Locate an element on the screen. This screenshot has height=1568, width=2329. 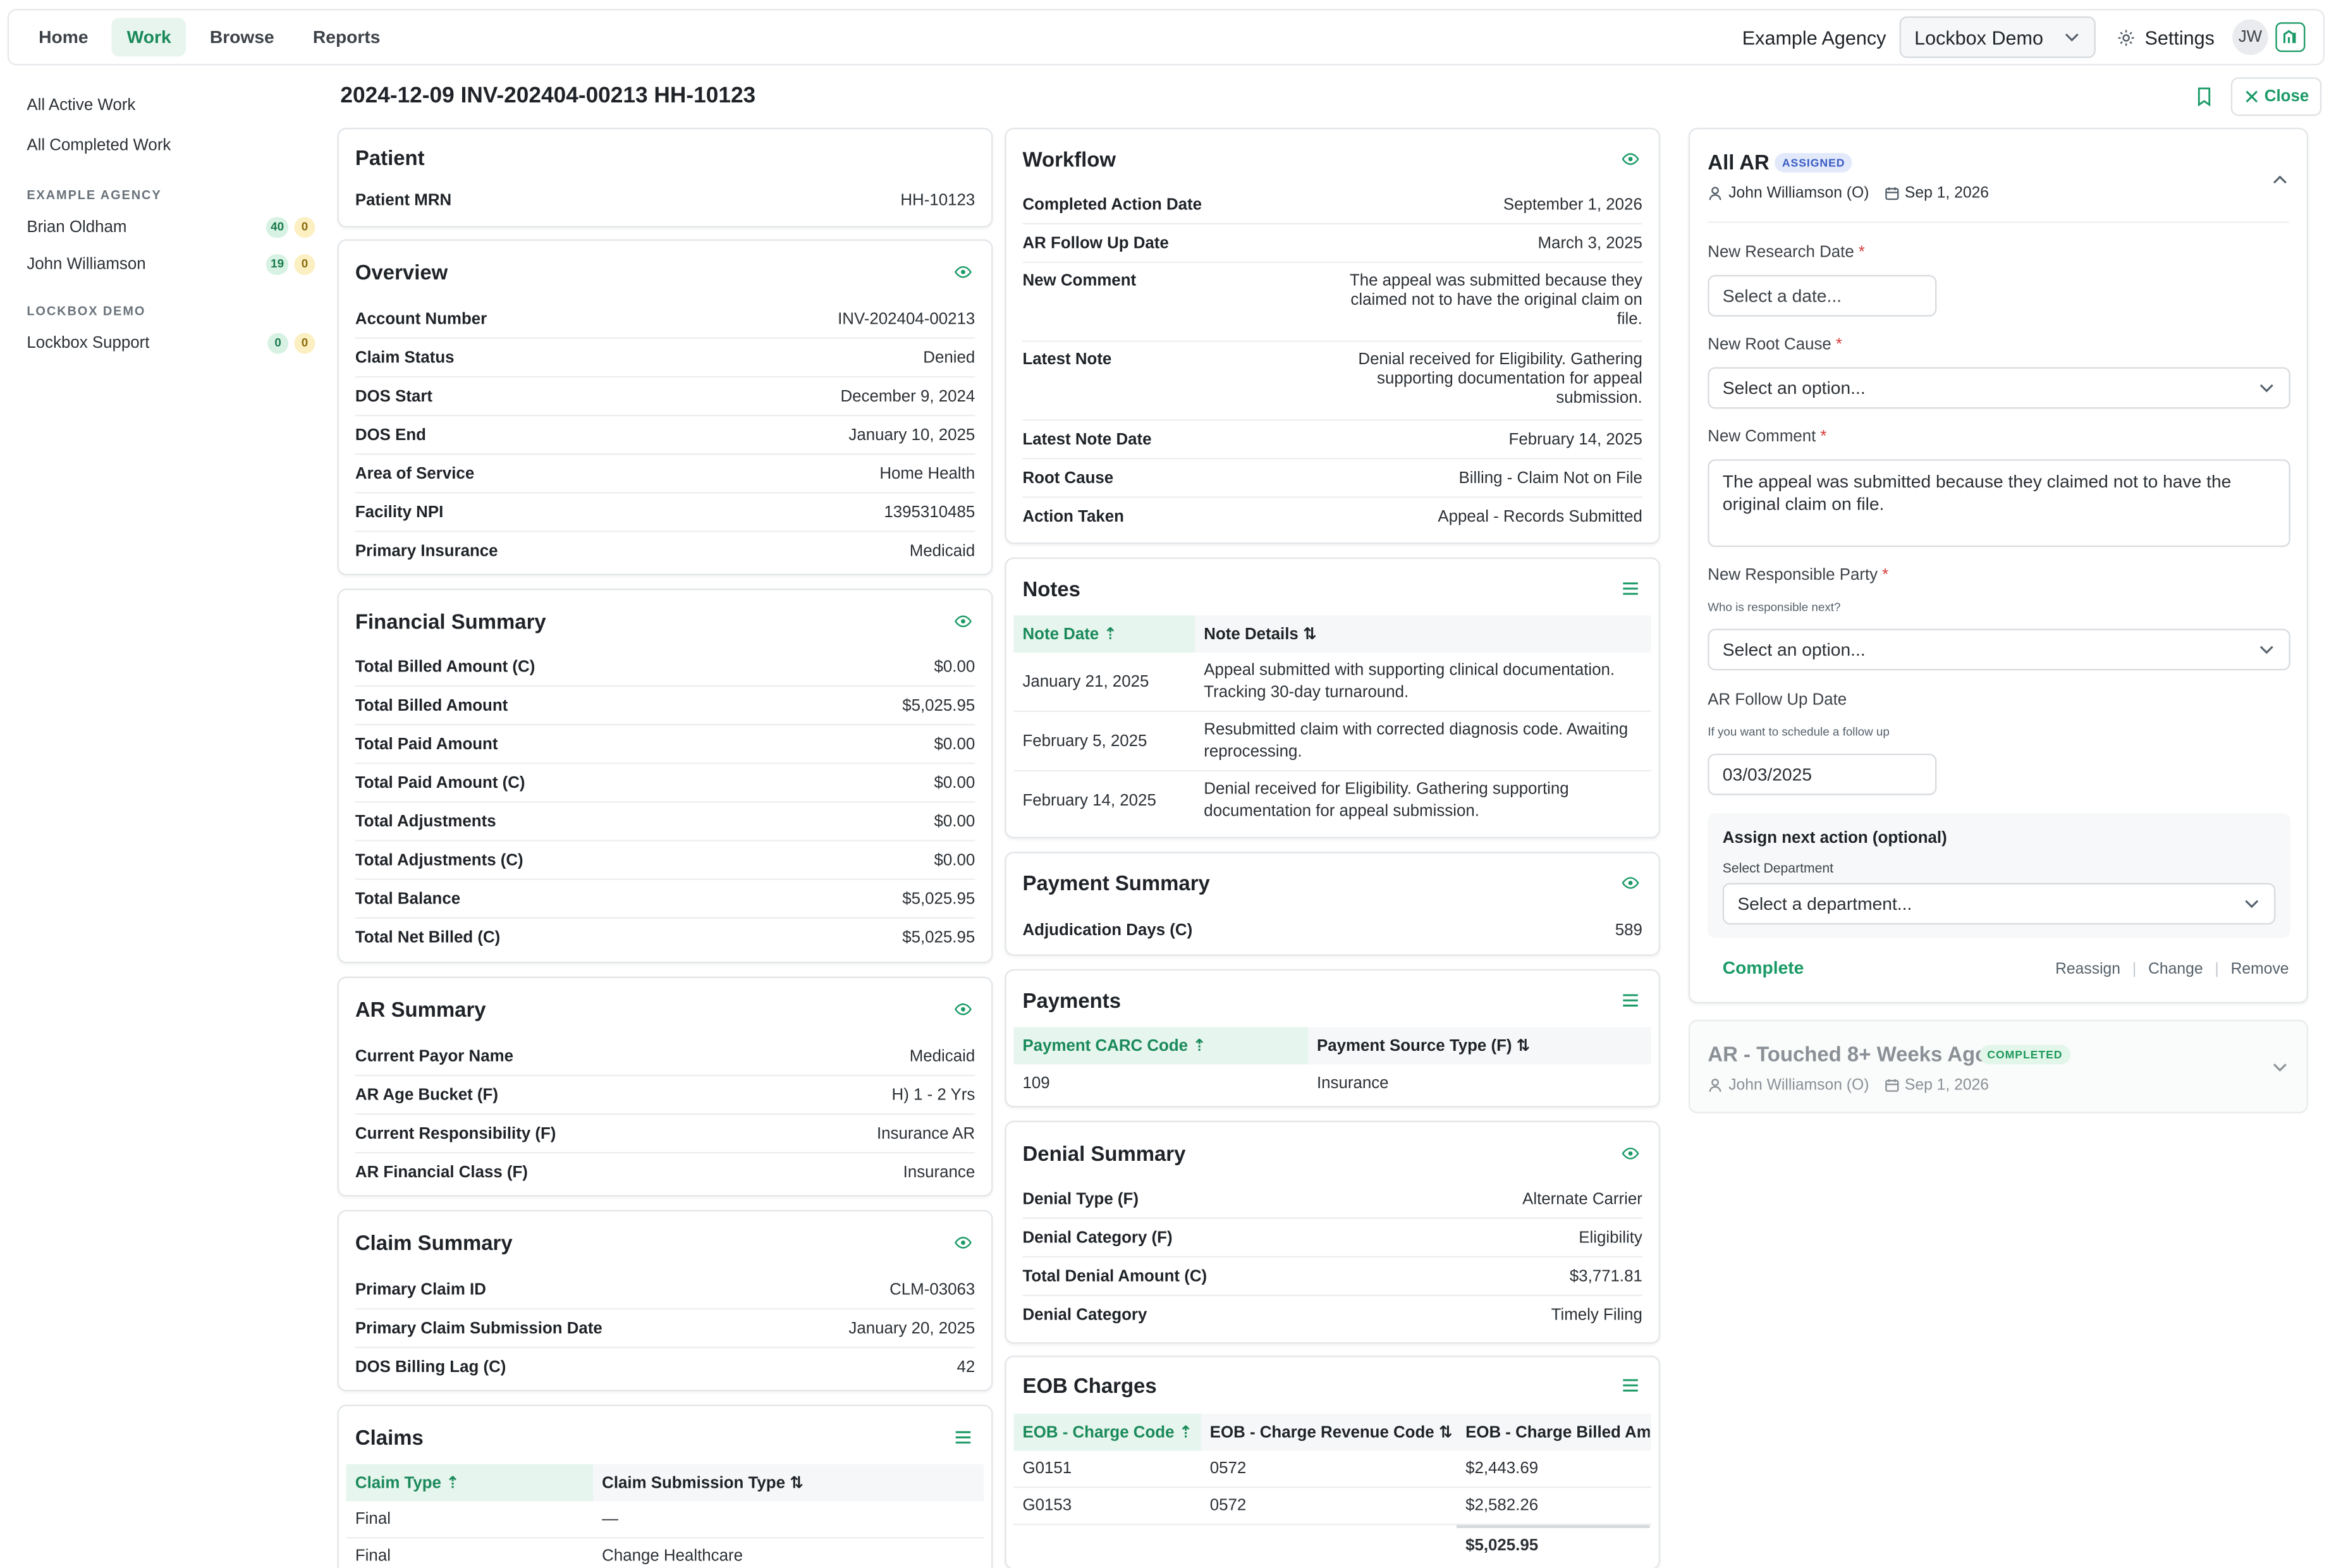
field-value: 1395310485 is located at coordinates (929, 512).